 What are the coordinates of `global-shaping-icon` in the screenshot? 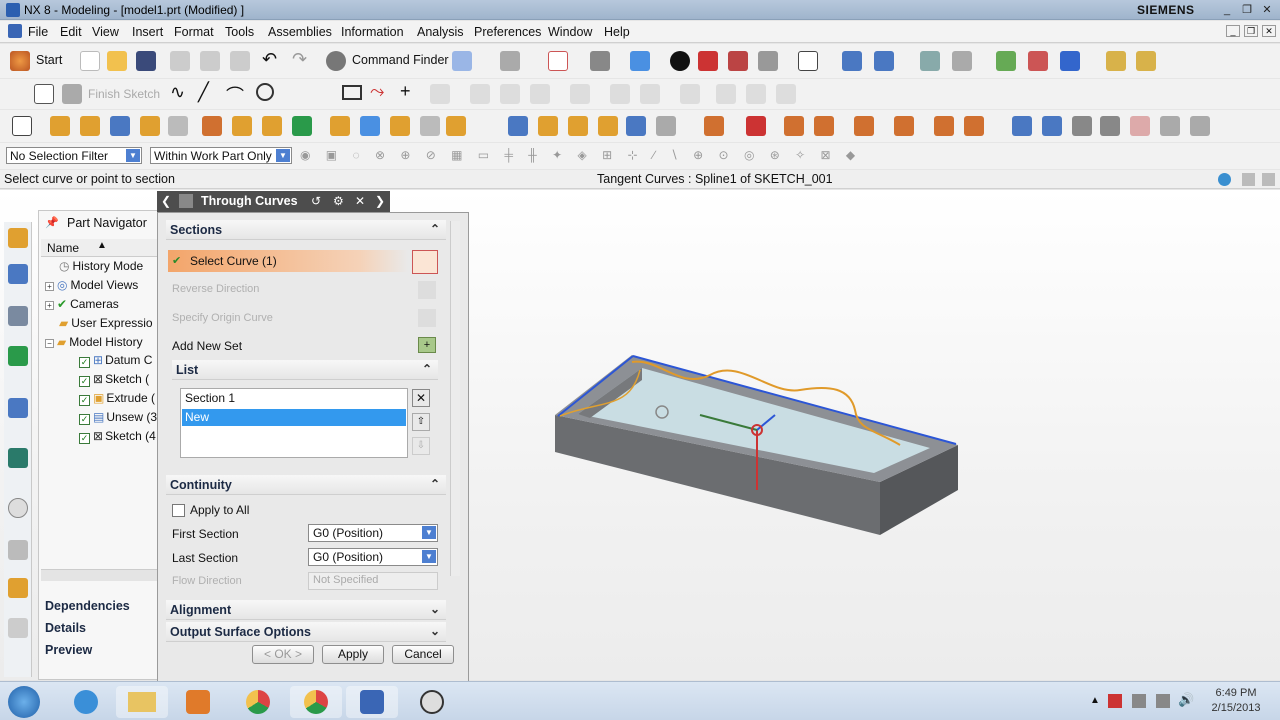 It's located at (1170, 126).